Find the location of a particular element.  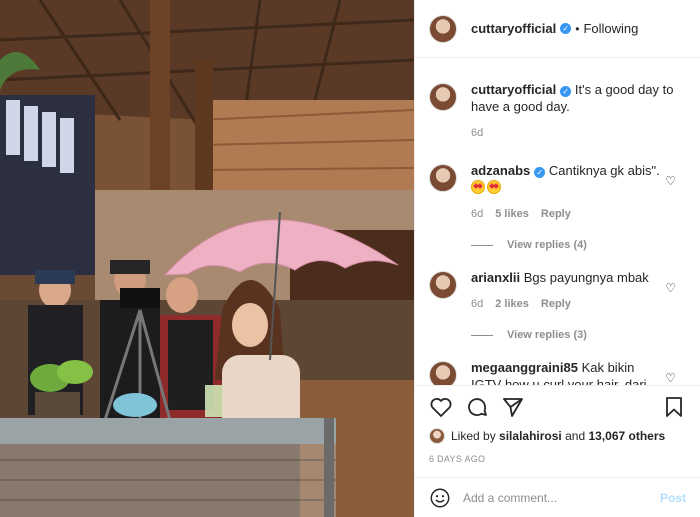

view-replies-button: View replies (4) is located at coordinates (578, 245).